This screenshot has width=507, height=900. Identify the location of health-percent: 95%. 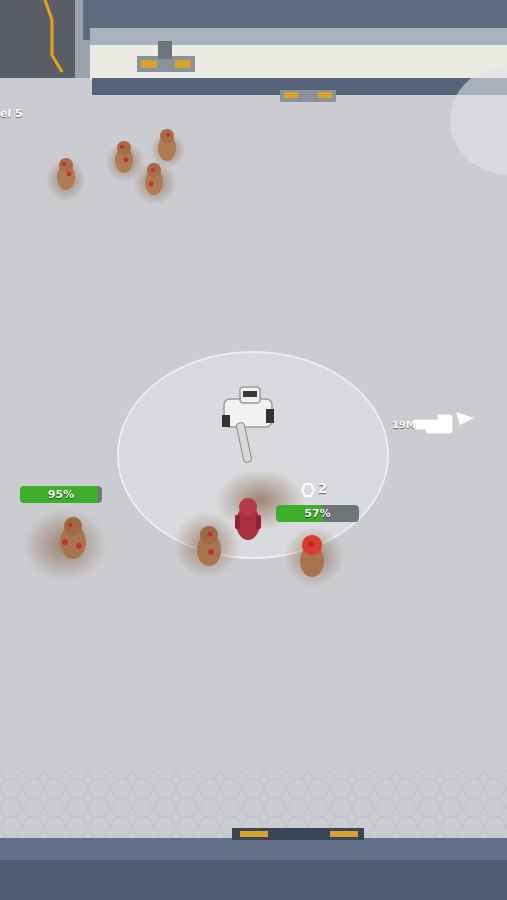
(61, 494).